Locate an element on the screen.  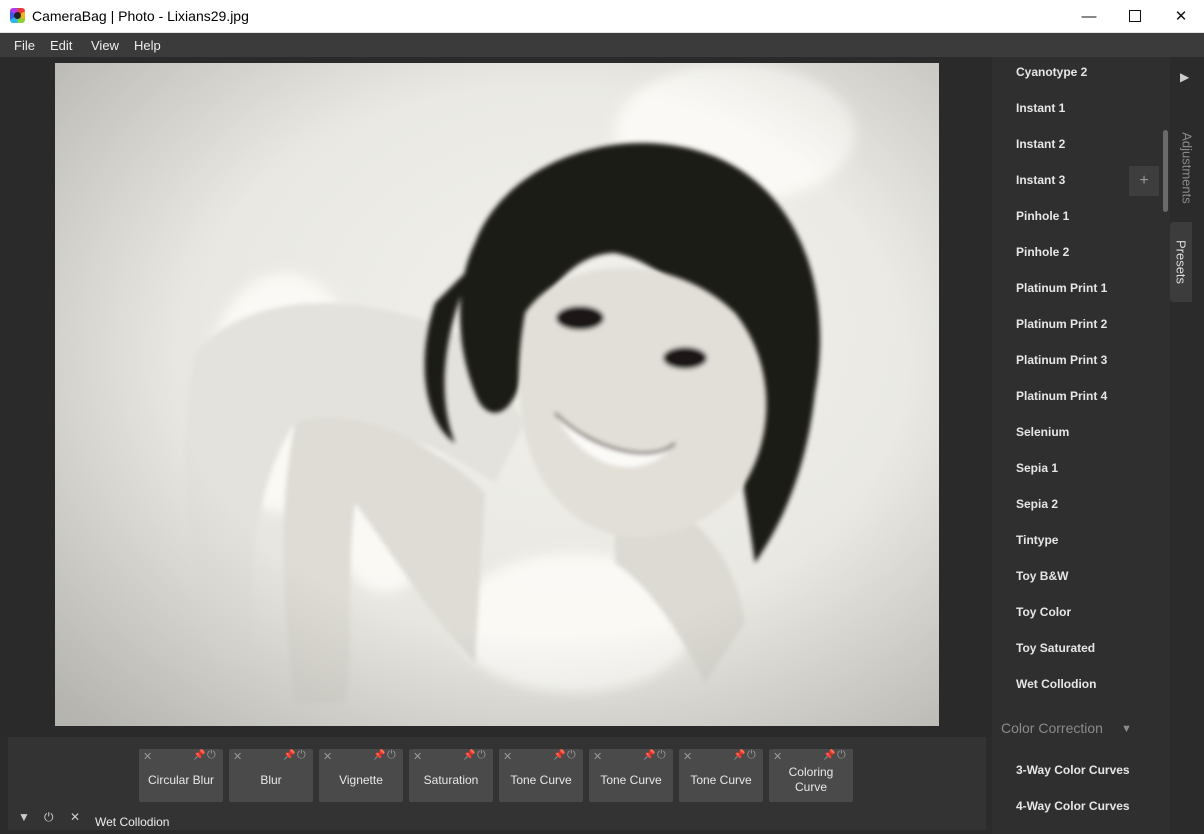
active-preset-name: Wet Collodion is located at coordinates (132, 822).